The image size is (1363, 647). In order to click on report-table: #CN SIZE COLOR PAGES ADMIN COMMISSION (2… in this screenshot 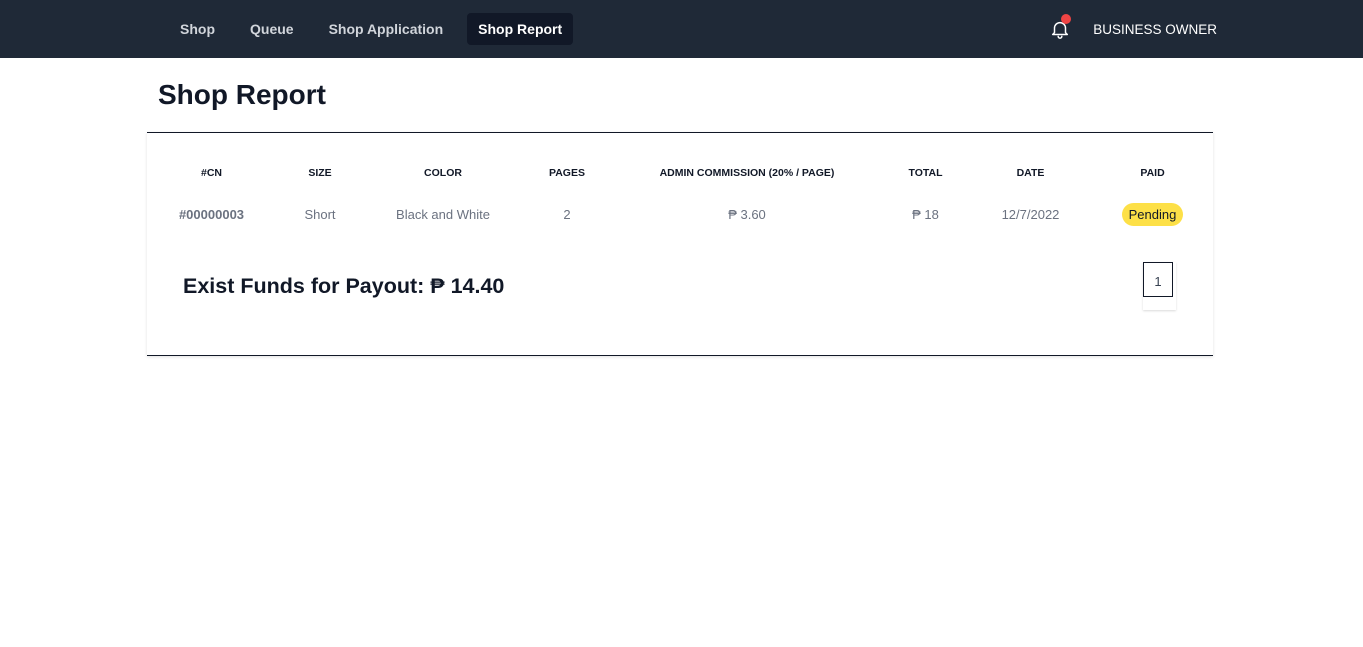, I will do `click(680, 196)`.